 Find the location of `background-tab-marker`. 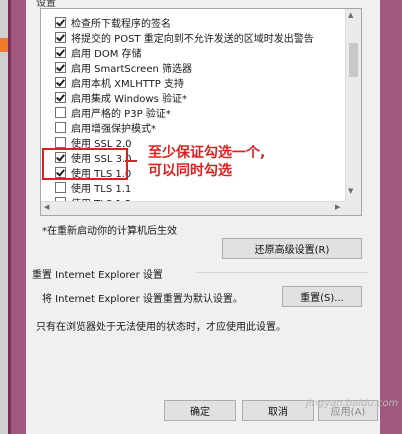

background-tab-marker is located at coordinates (4, 45).